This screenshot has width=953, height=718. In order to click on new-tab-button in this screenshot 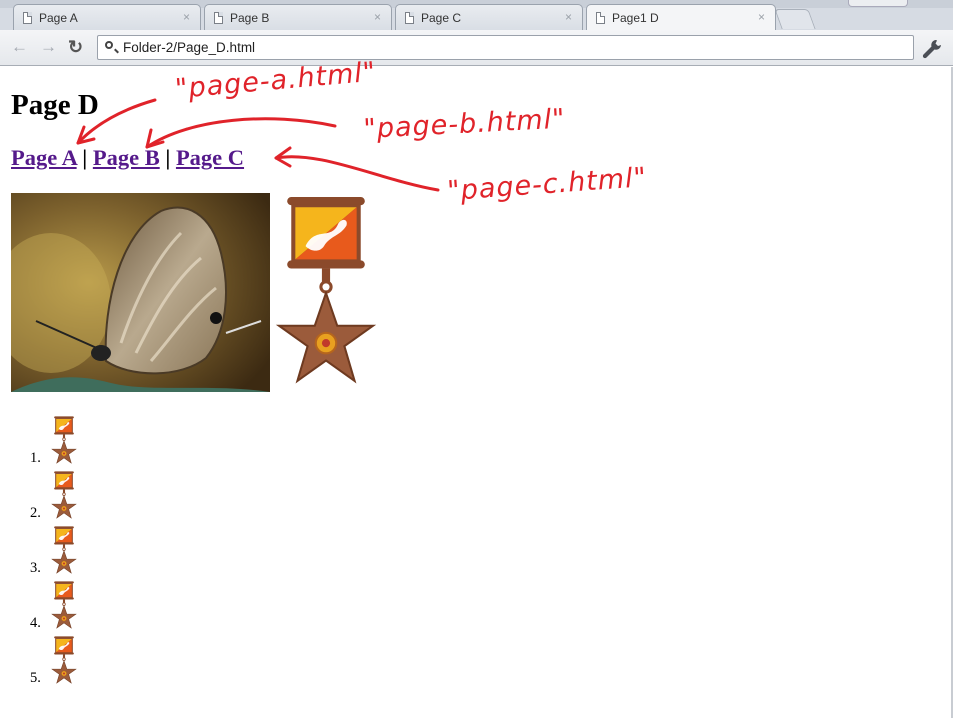, I will do `click(795, 19)`.